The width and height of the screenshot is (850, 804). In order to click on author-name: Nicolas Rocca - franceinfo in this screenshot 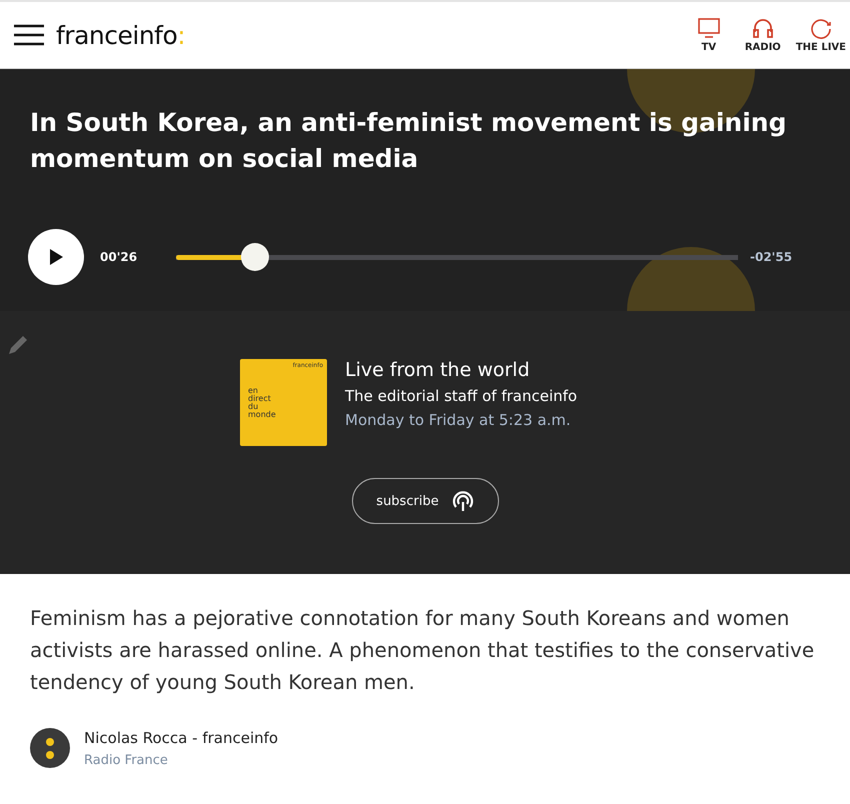, I will do `click(181, 737)`.